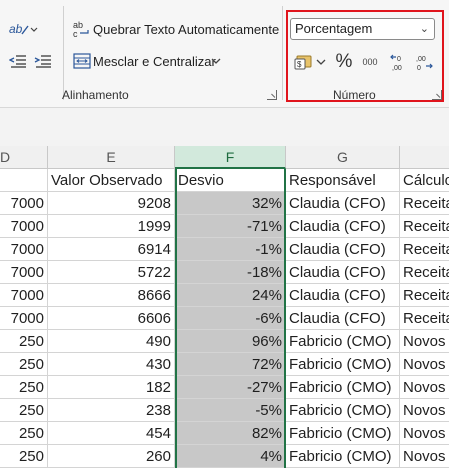 Image resolution: width=449 pixels, height=468 pixels. Describe the element at coordinates (111, 226) in the screenshot. I see `table-cell: 1999` at that location.